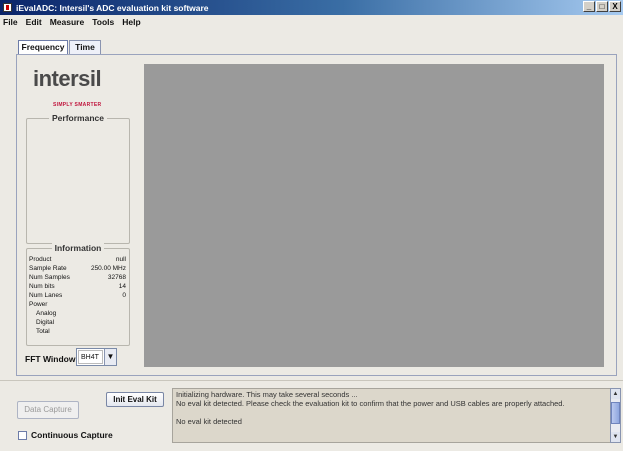 This screenshot has height=451, width=623. What do you see at coordinates (34, 22) in the screenshot?
I see `menu-edit: Edit` at bounding box center [34, 22].